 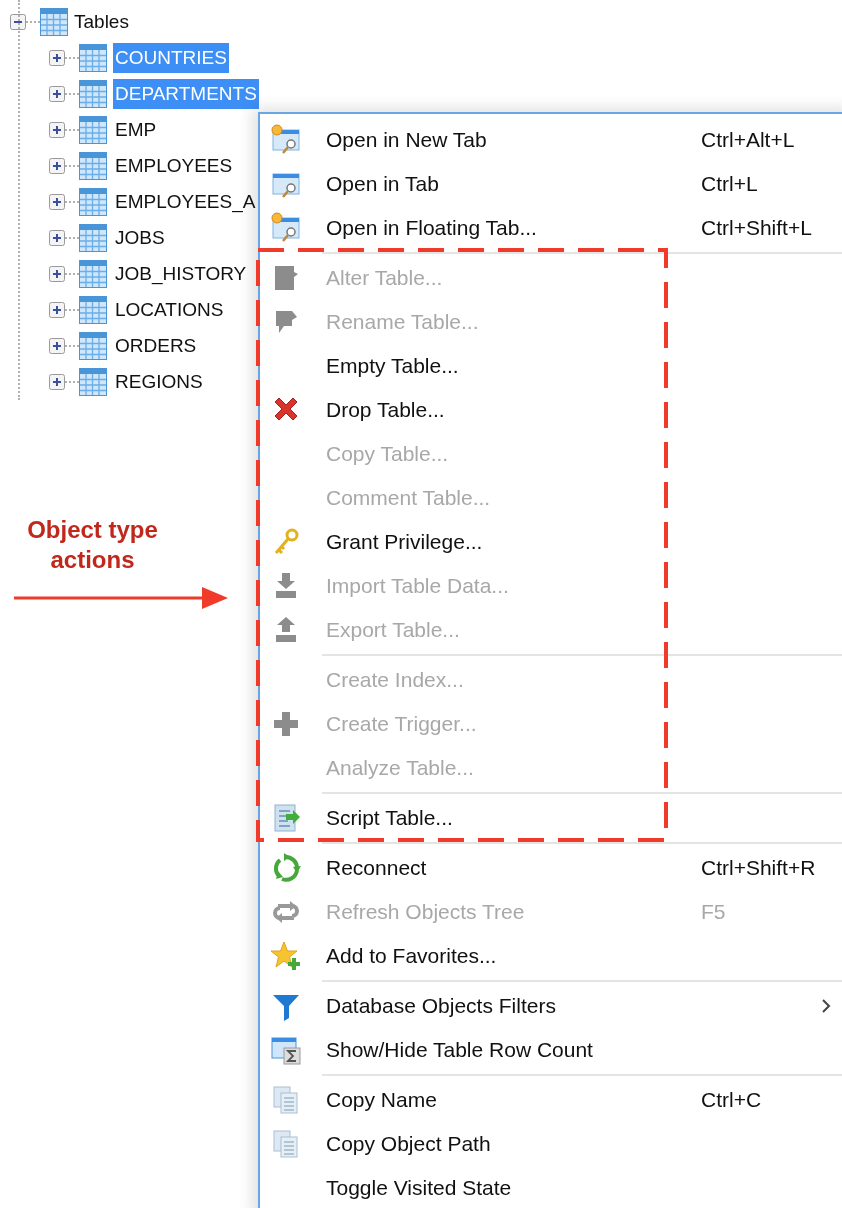 I want to click on tree-item: JOB_HISTORY, so click(x=181, y=274).